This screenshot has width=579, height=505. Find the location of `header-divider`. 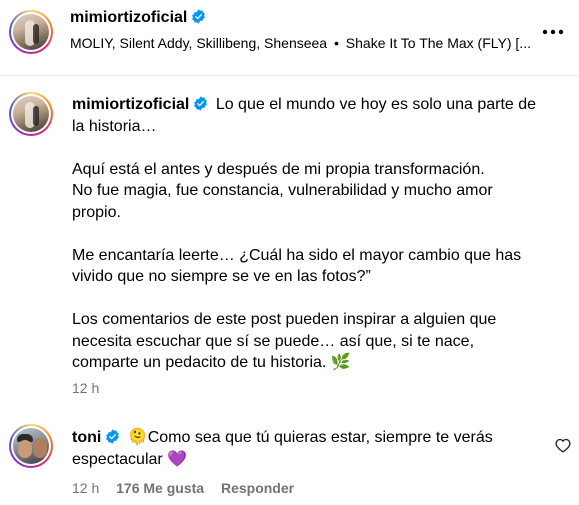

header-divider is located at coordinates (289, 75).